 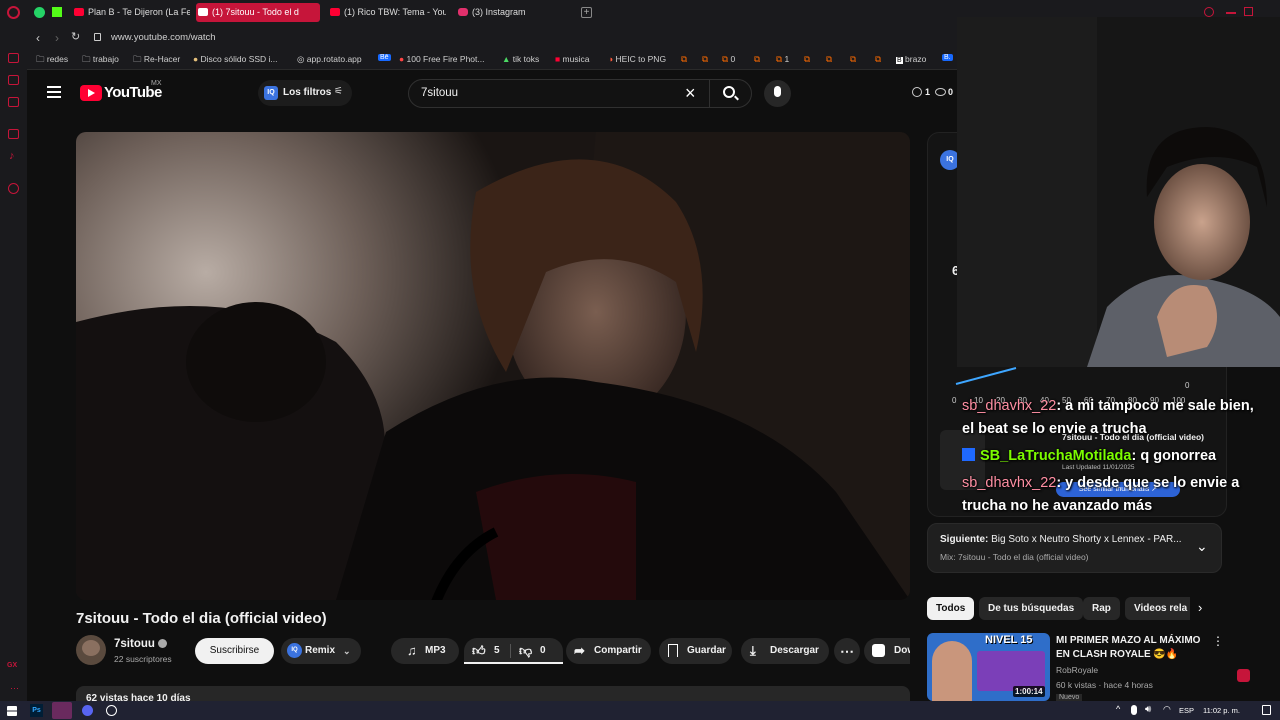 What do you see at coordinates (1186, 710) in the screenshot?
I see `language-indicator: ESP` at bounding box center [1186, 710].